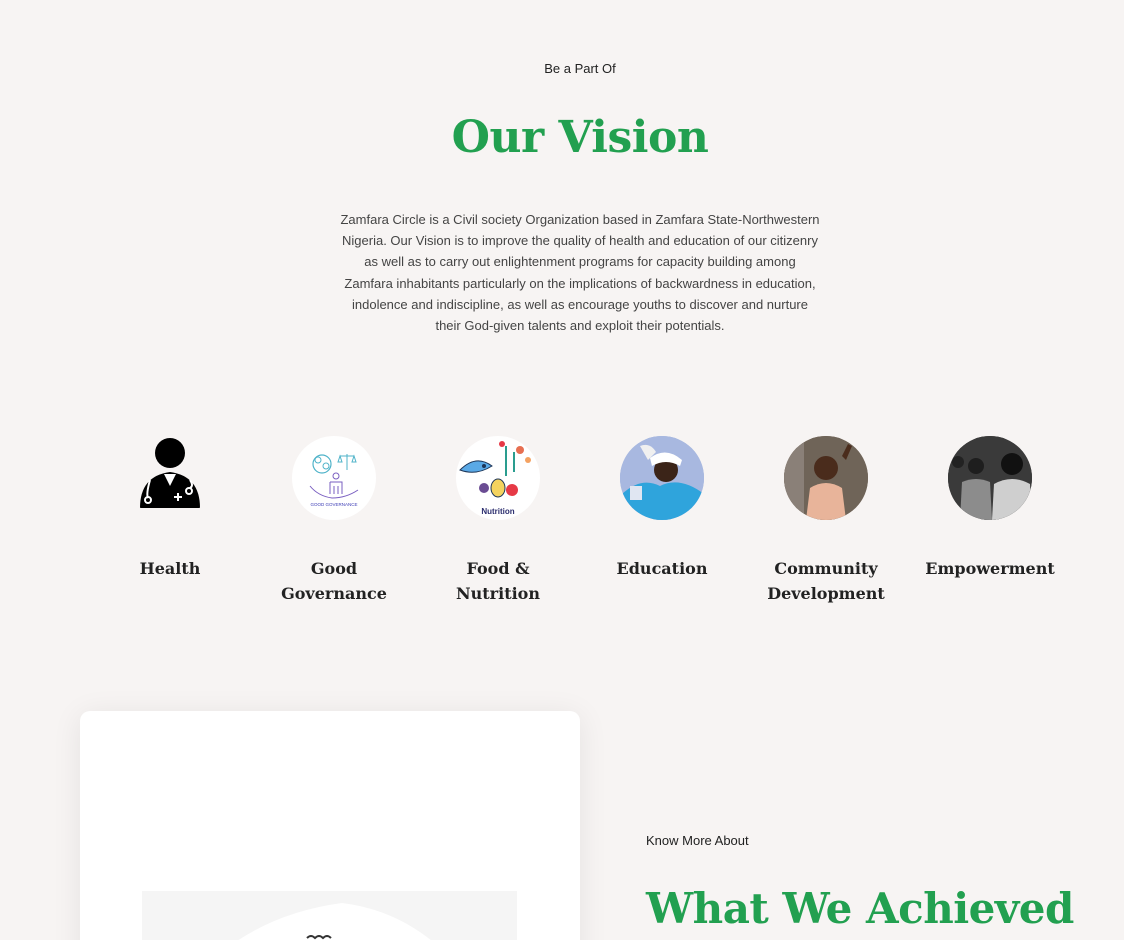  What do you see at coordinates (826, 581) in the screenshot?
I see `pillar-label: Community Development` at bounding box center [826, 581].